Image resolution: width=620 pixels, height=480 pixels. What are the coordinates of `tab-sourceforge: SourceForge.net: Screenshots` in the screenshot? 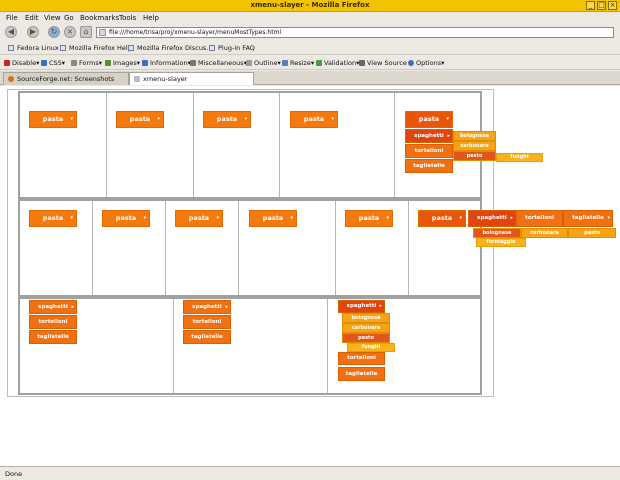 It's located at (66, 78).